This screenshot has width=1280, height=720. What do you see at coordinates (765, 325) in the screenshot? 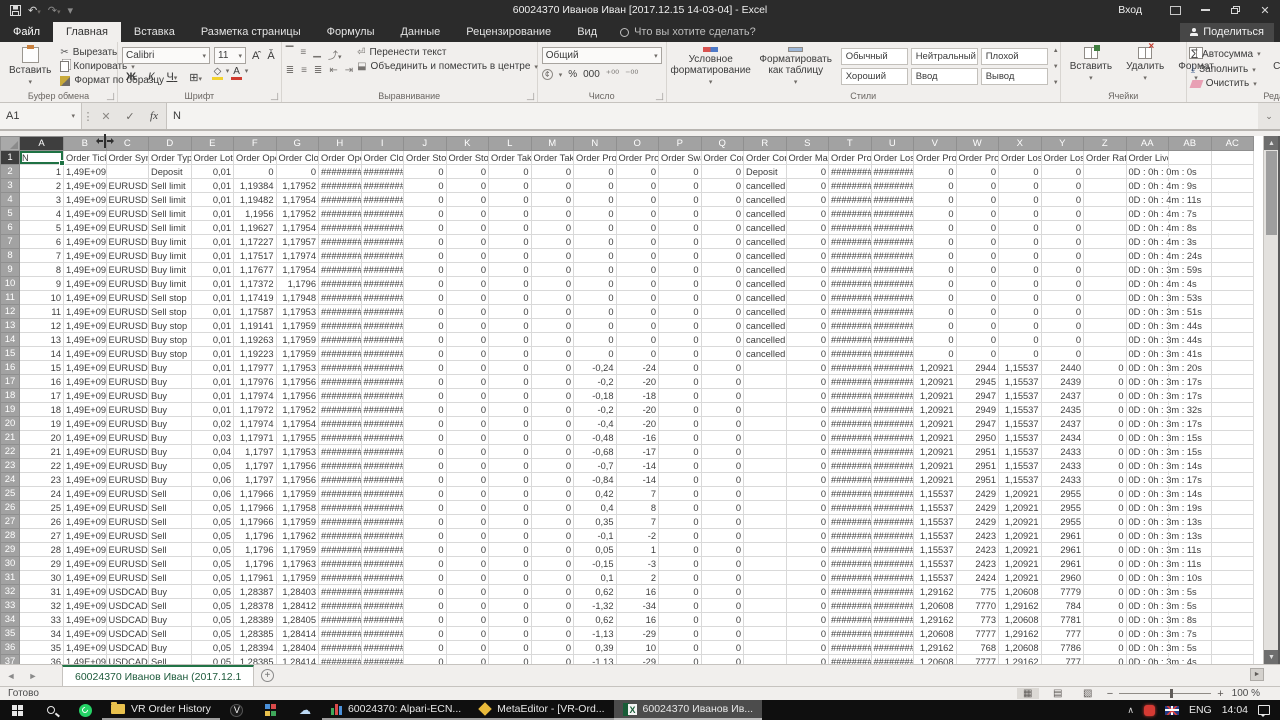
I see `cell-R13: cancelled` at bounding box center [765, 325].